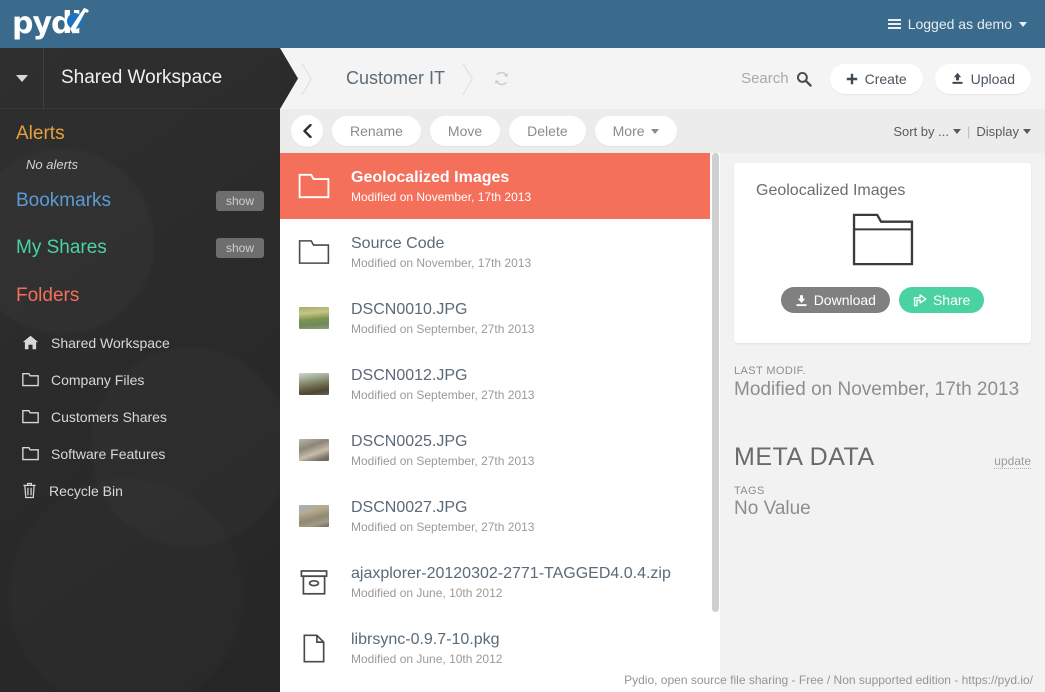 The image size is (1045, 692). I want to click on sidebar-item-company-files: Company Files, so click(140, 379).